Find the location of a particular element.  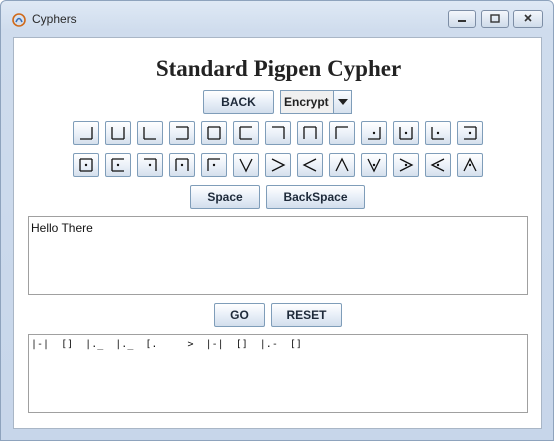

cipher-key-grid-b-dot is located at coordinates (406, 133).